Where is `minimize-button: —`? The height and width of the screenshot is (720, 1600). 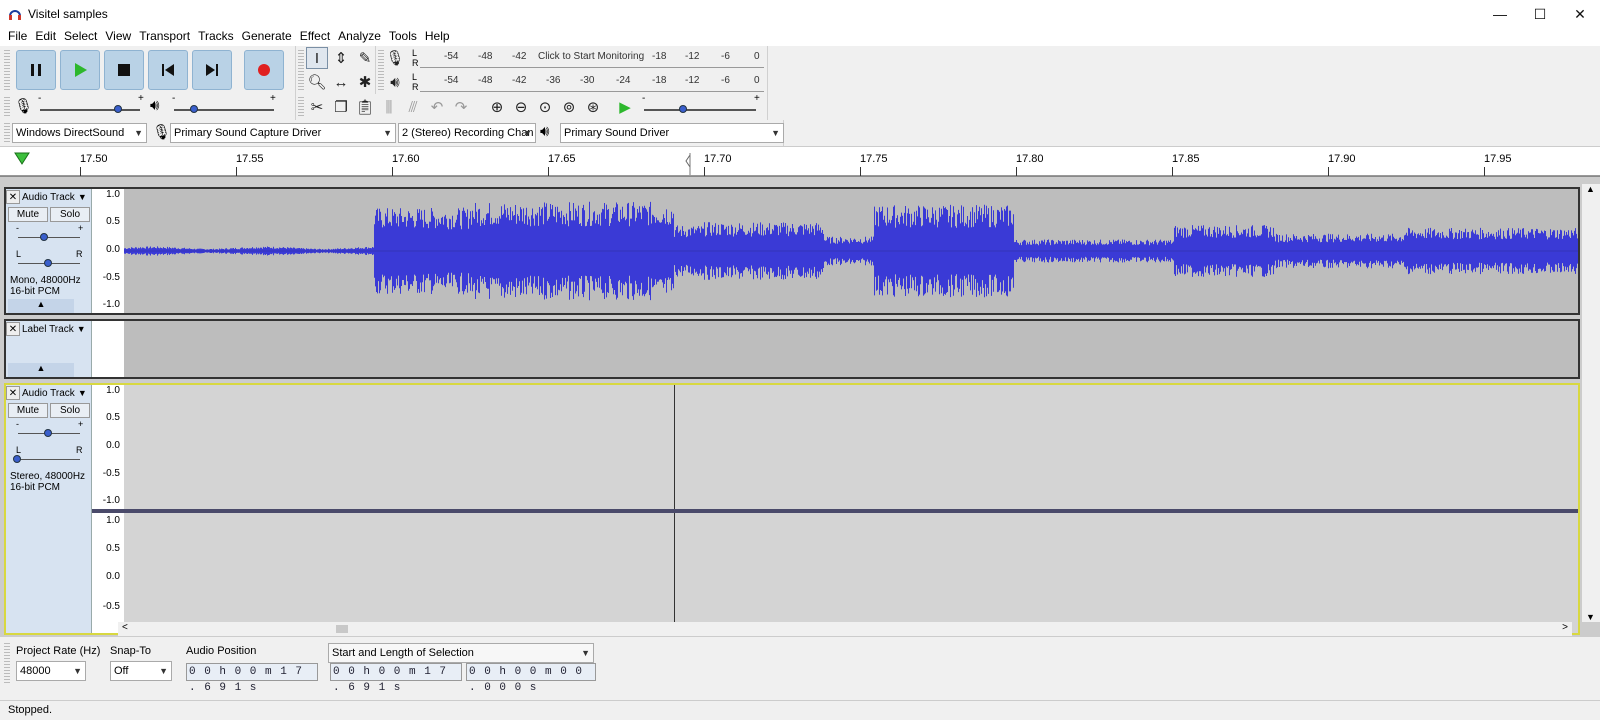
minimize-button: — is located at coordinates (1500, 14).